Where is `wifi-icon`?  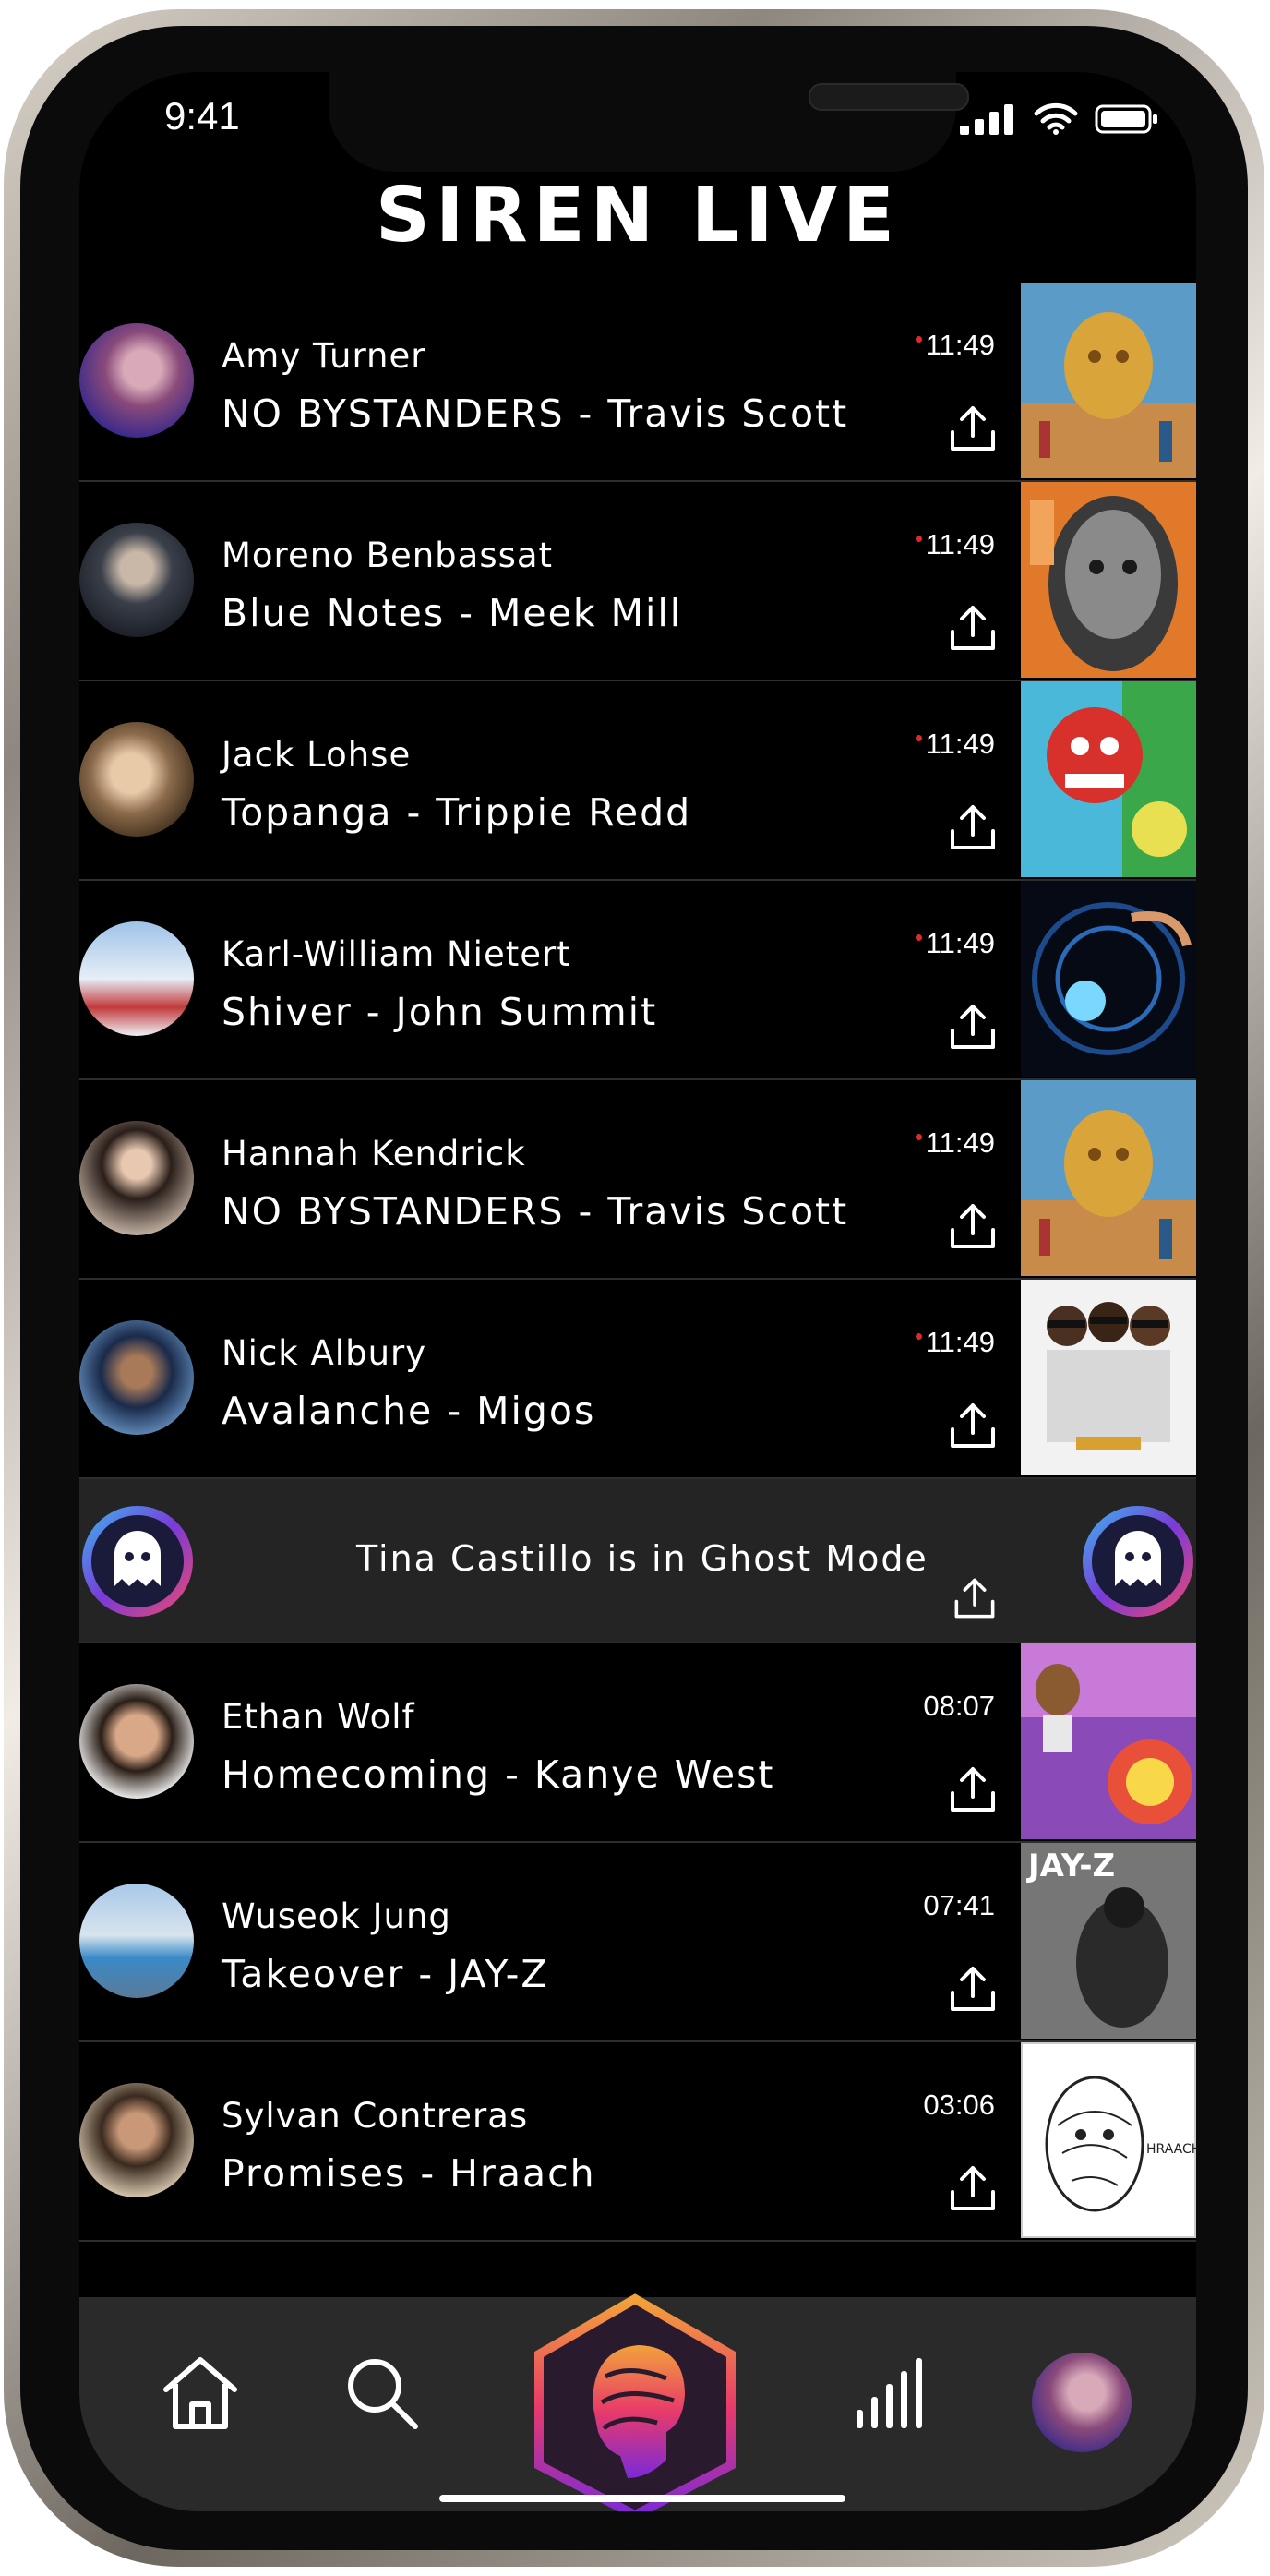
wifi-icon is located at coordinates (1056, 118).